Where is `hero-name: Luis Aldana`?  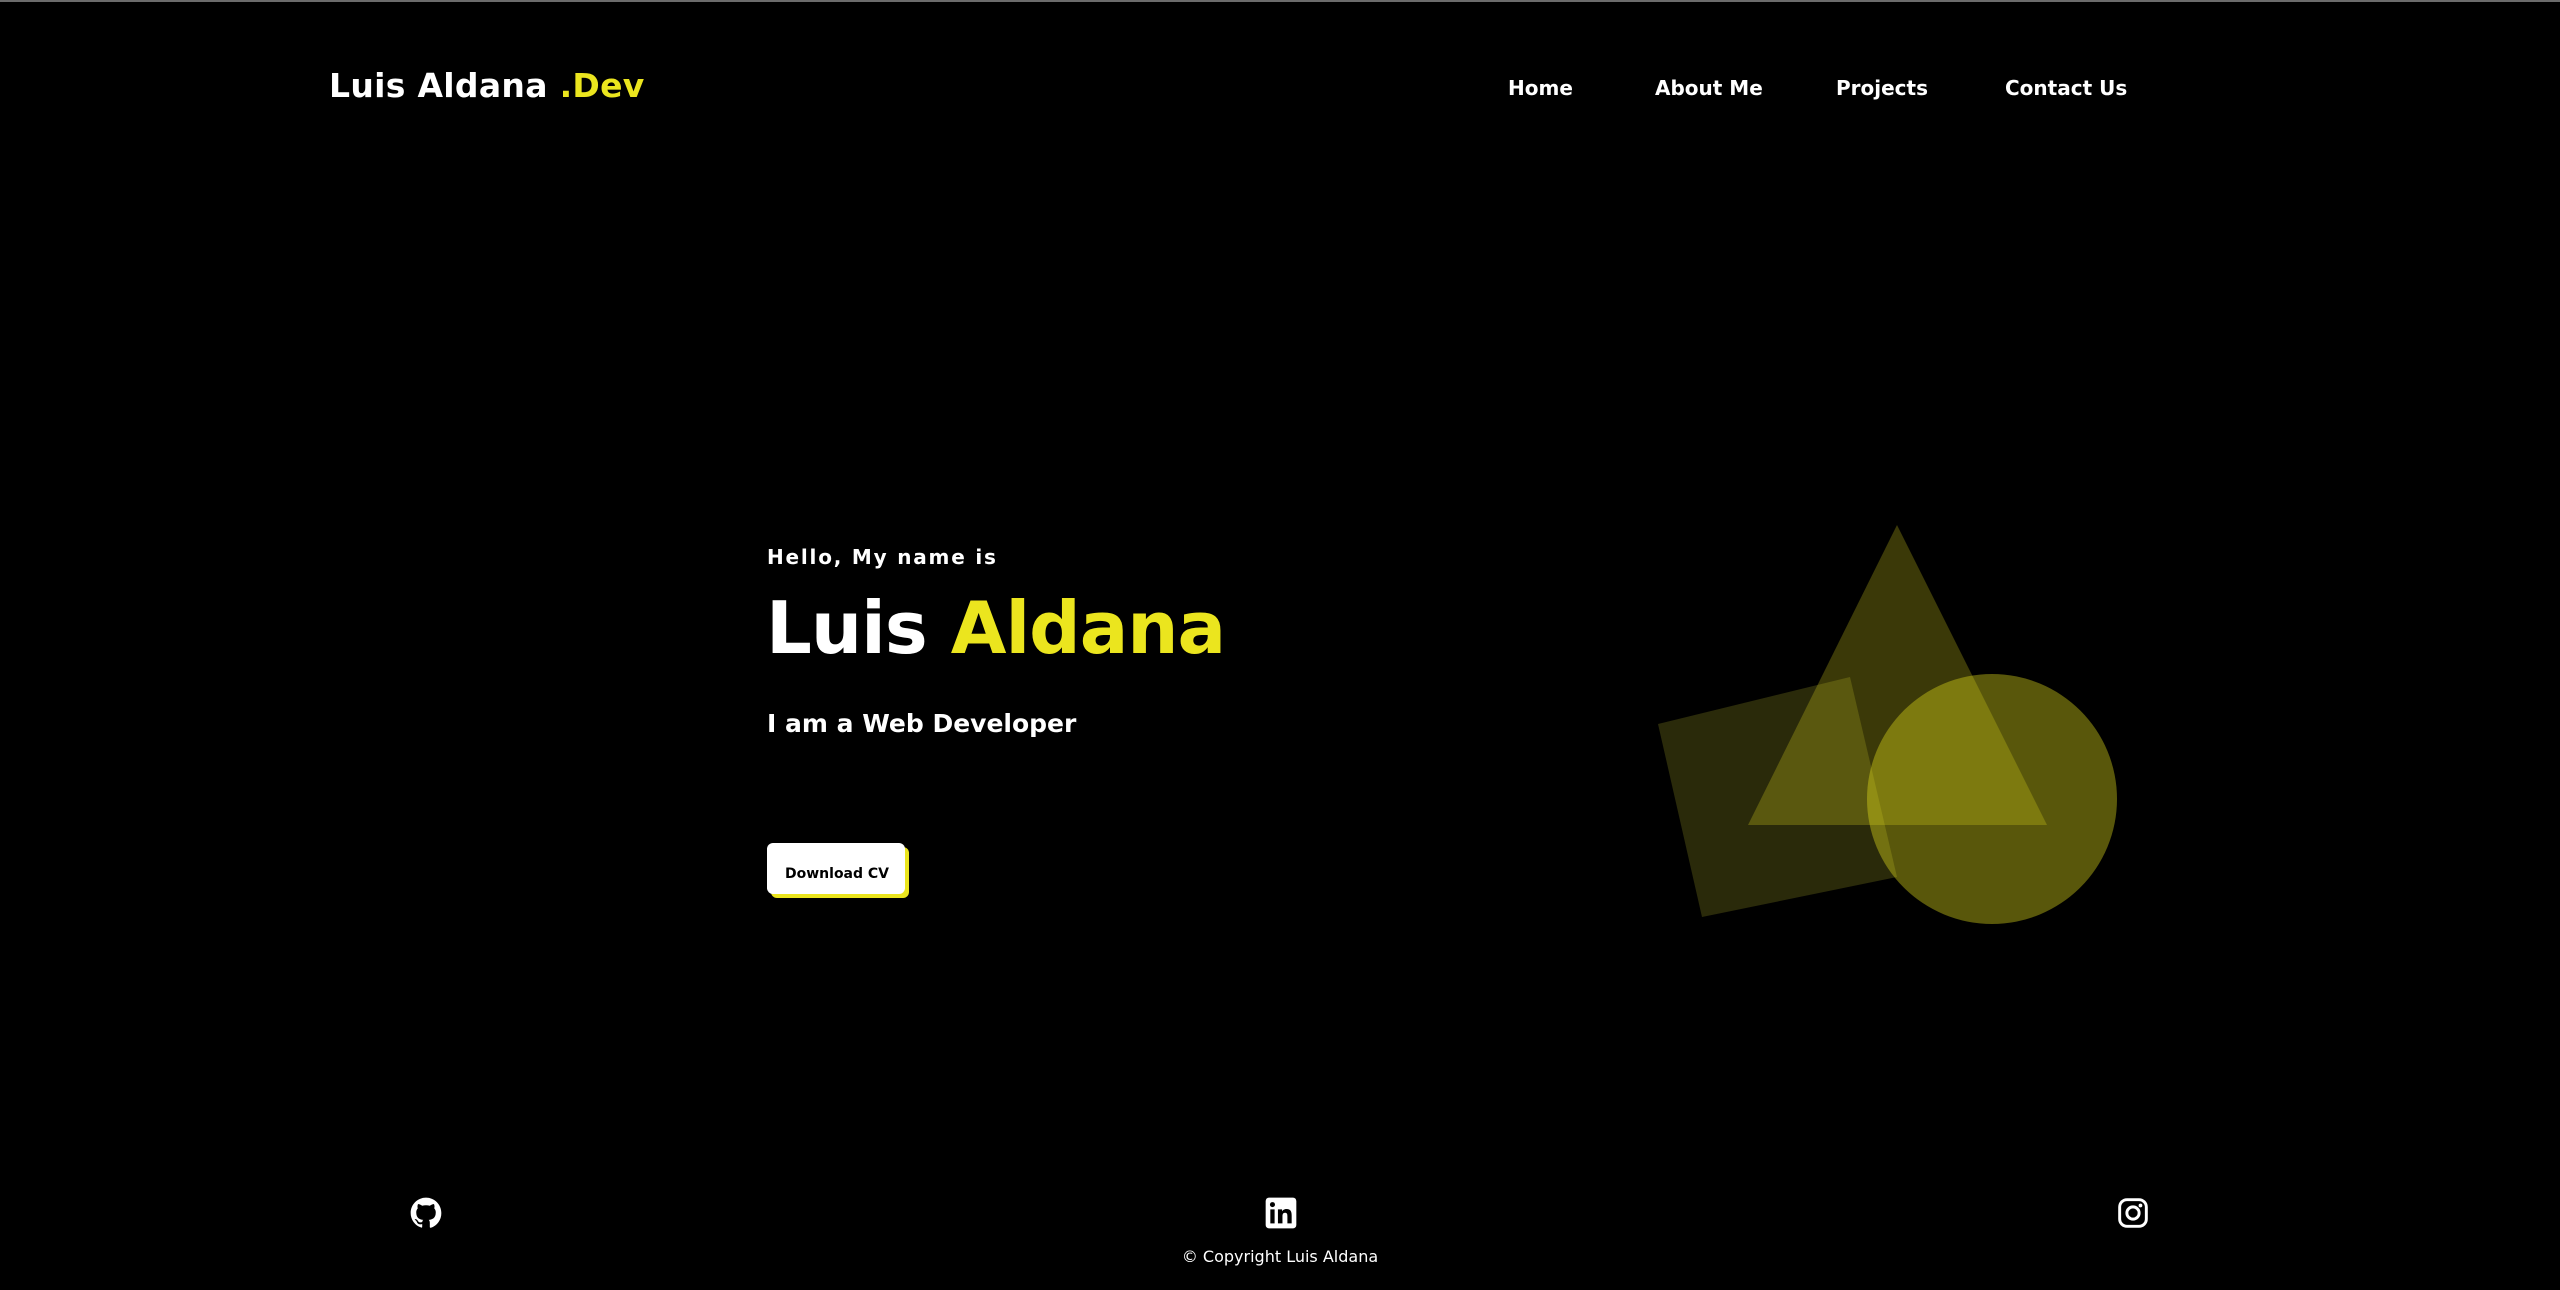 hero-name: Luis Aldana is located at coordinates (996, 628).